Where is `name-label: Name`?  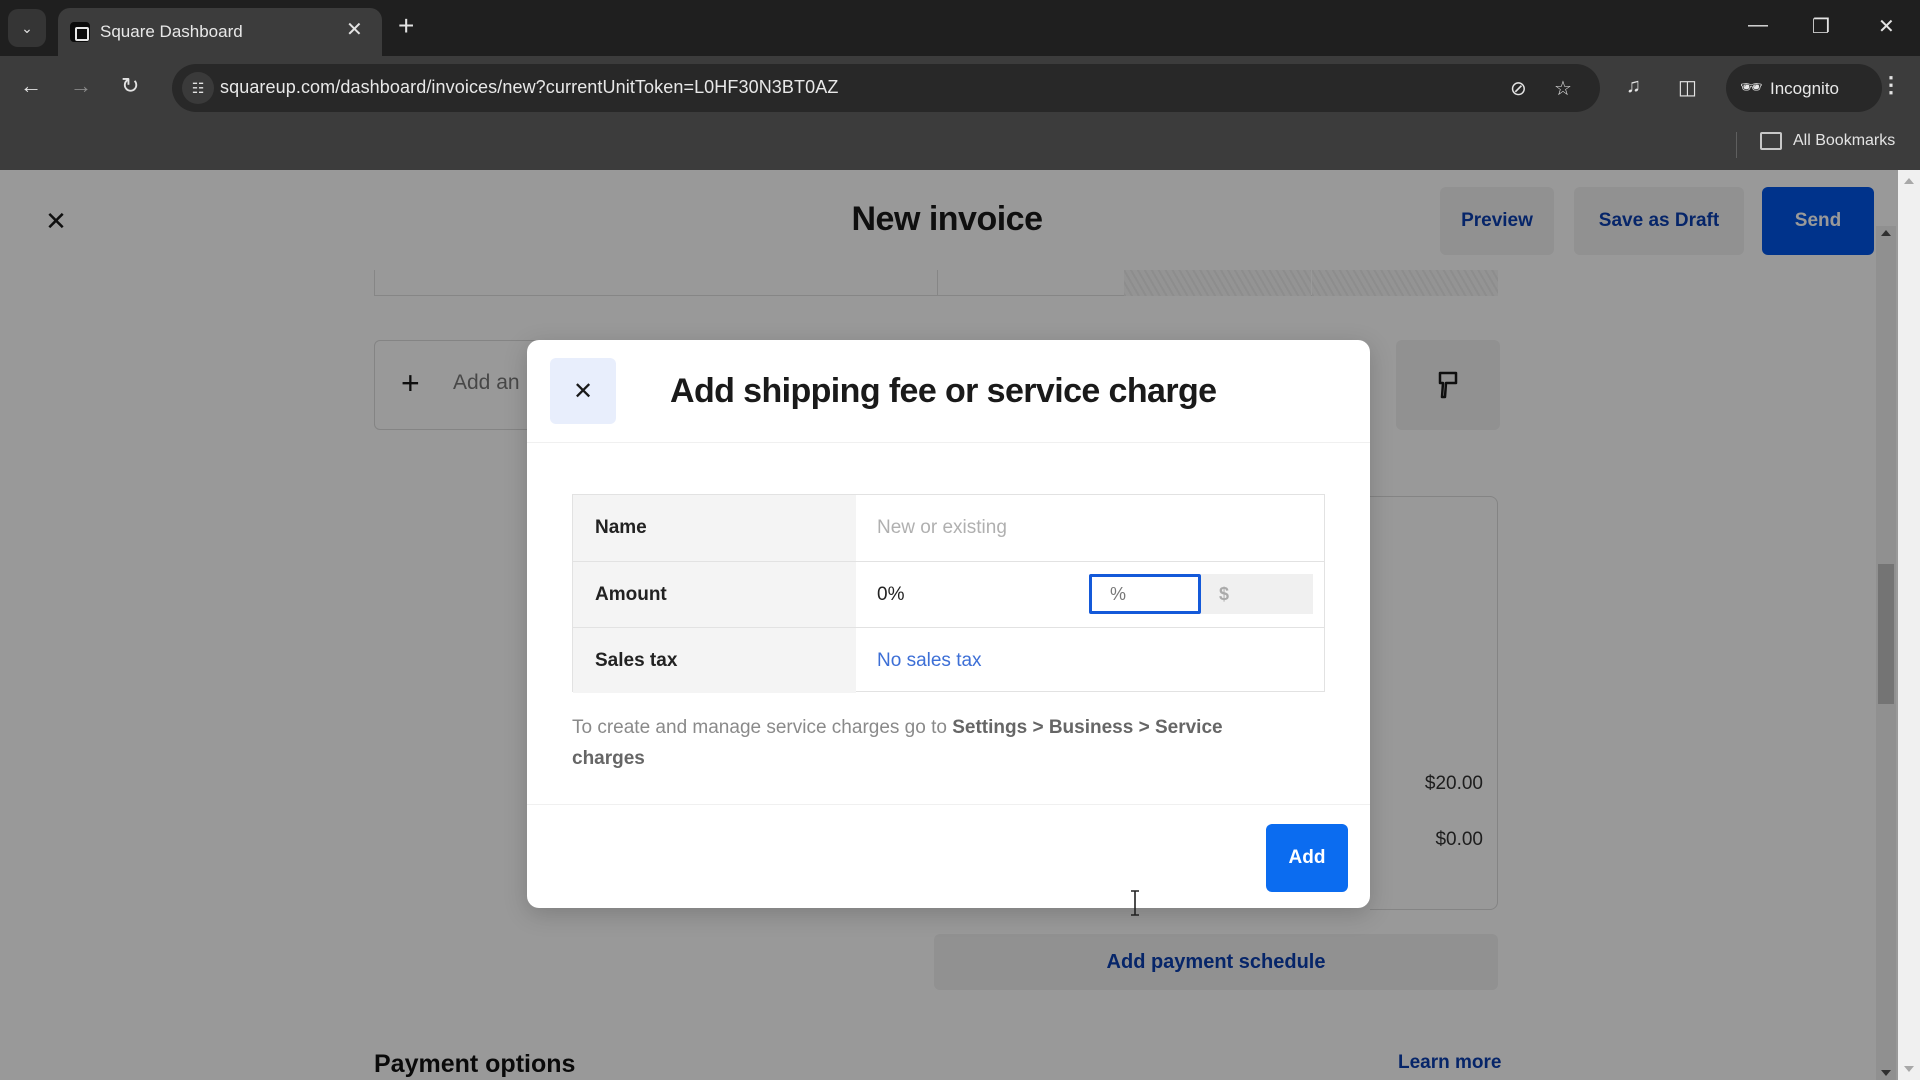 name-label: Name is located at coordinates (714, 528).